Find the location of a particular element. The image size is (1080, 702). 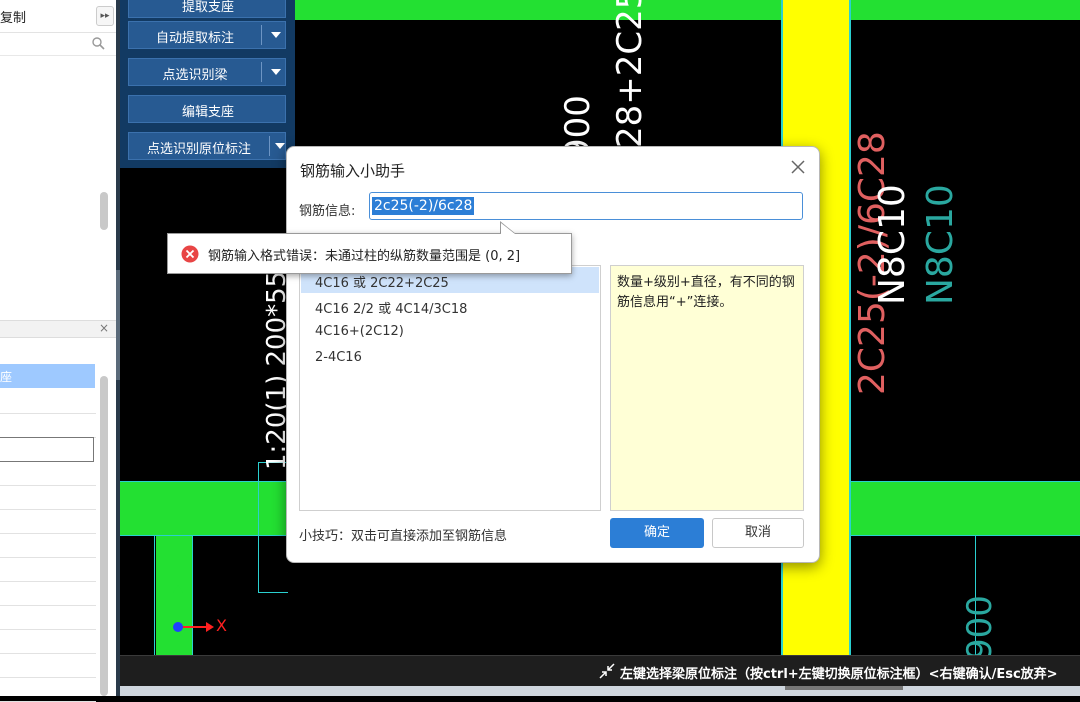

pick-identify-inplace-button: 点选识别原位标注 is located at coordinates (207, 146).